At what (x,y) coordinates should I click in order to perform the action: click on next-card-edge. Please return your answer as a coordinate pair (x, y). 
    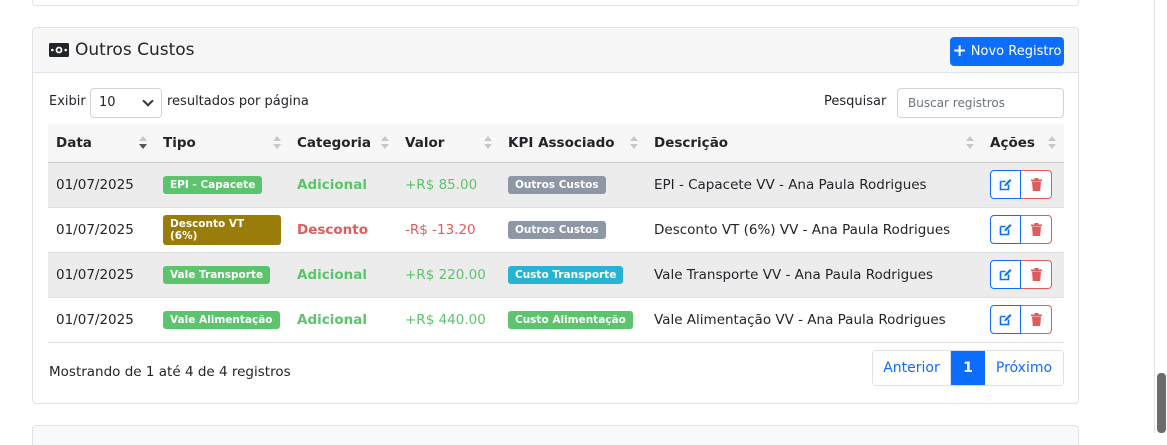
    Looking at the image, I should click on (555, 435).